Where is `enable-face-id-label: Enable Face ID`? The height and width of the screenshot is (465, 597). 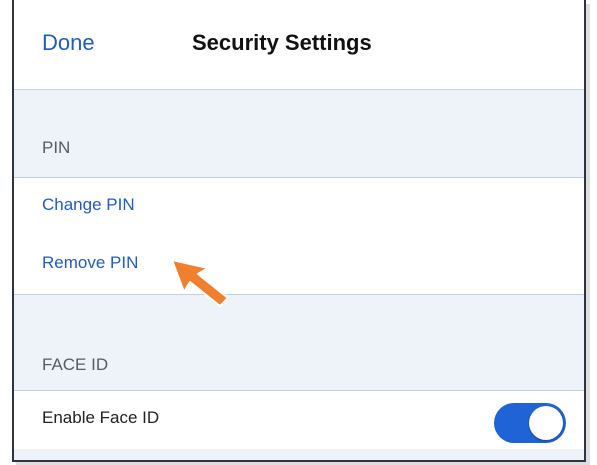
enable-face-id-label: Enable Face ID is located at coordinates (101, 417).